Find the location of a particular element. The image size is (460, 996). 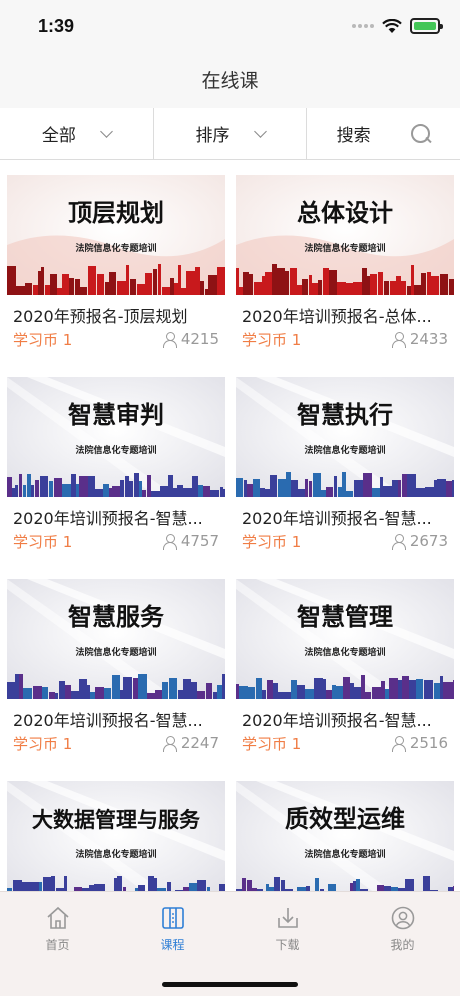

view-count: 4215 is located at coordinates (199, 339).